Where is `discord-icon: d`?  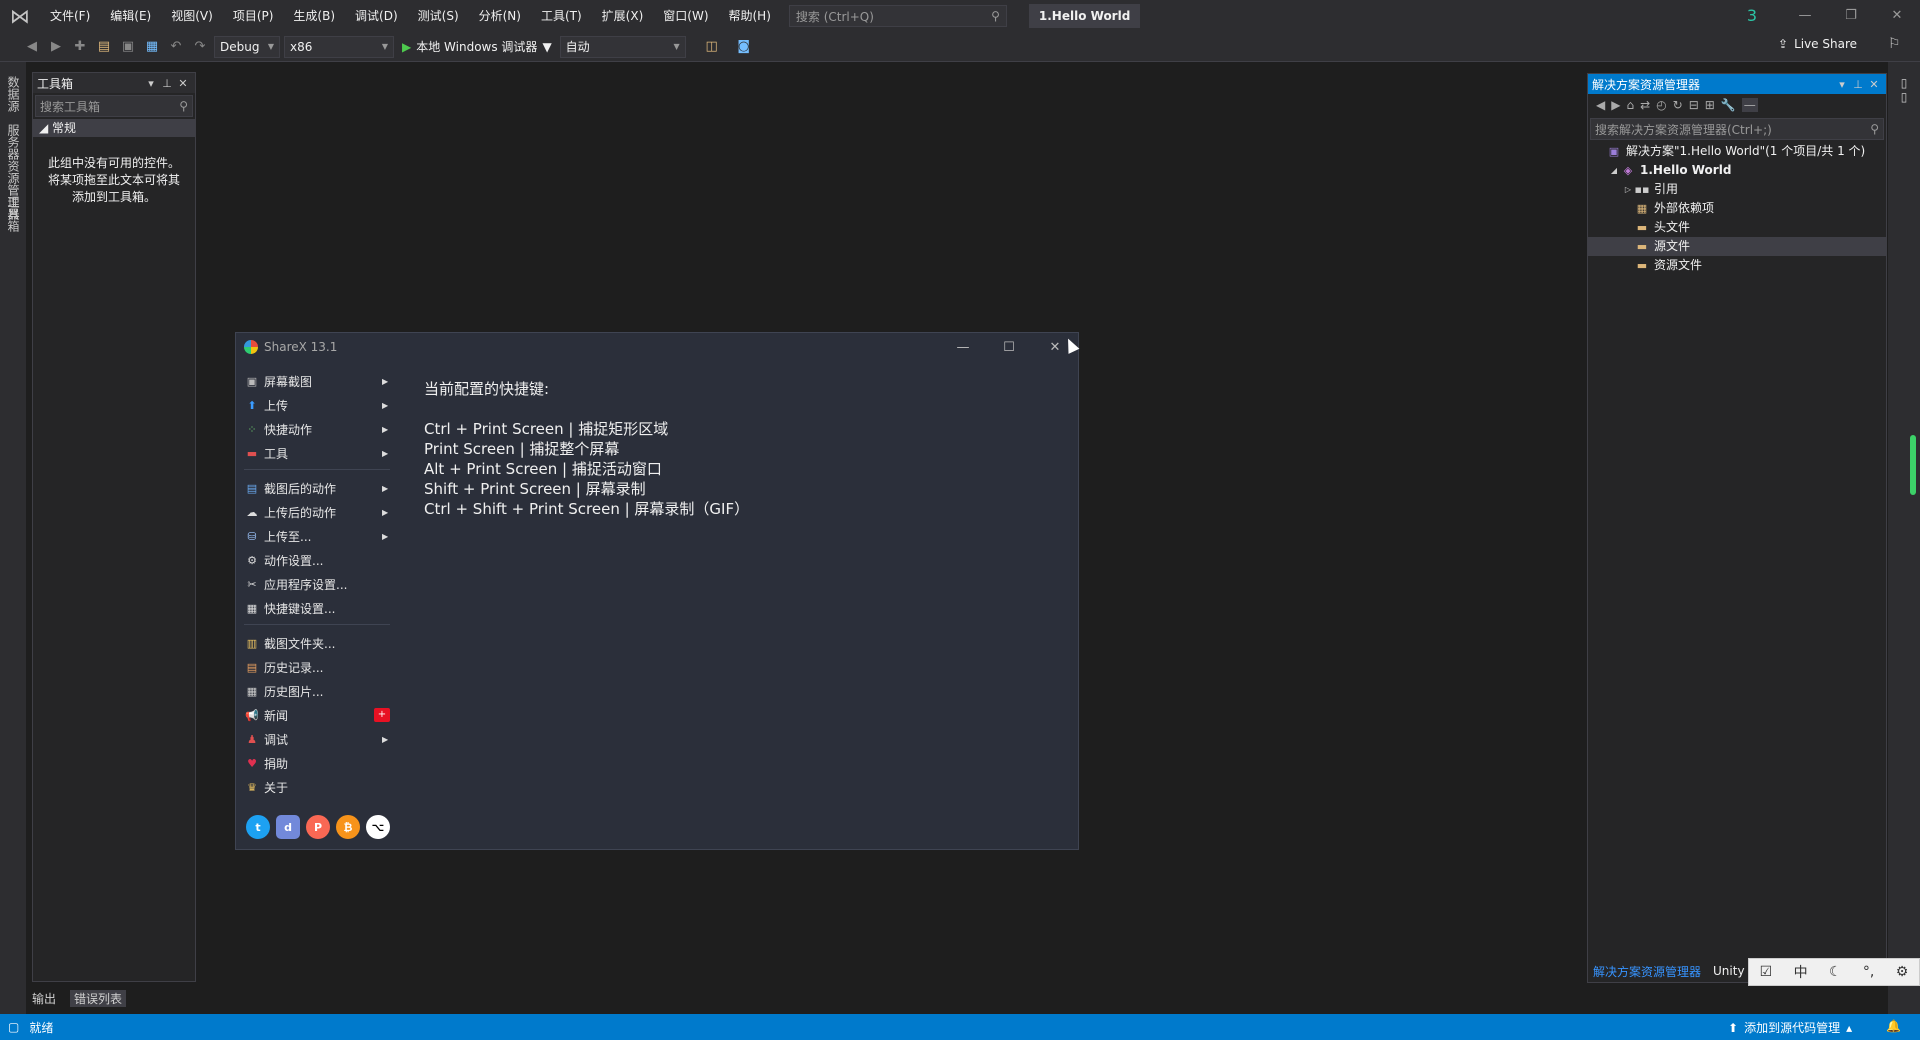 discord-icon: d is located at coordinates (288, 827).